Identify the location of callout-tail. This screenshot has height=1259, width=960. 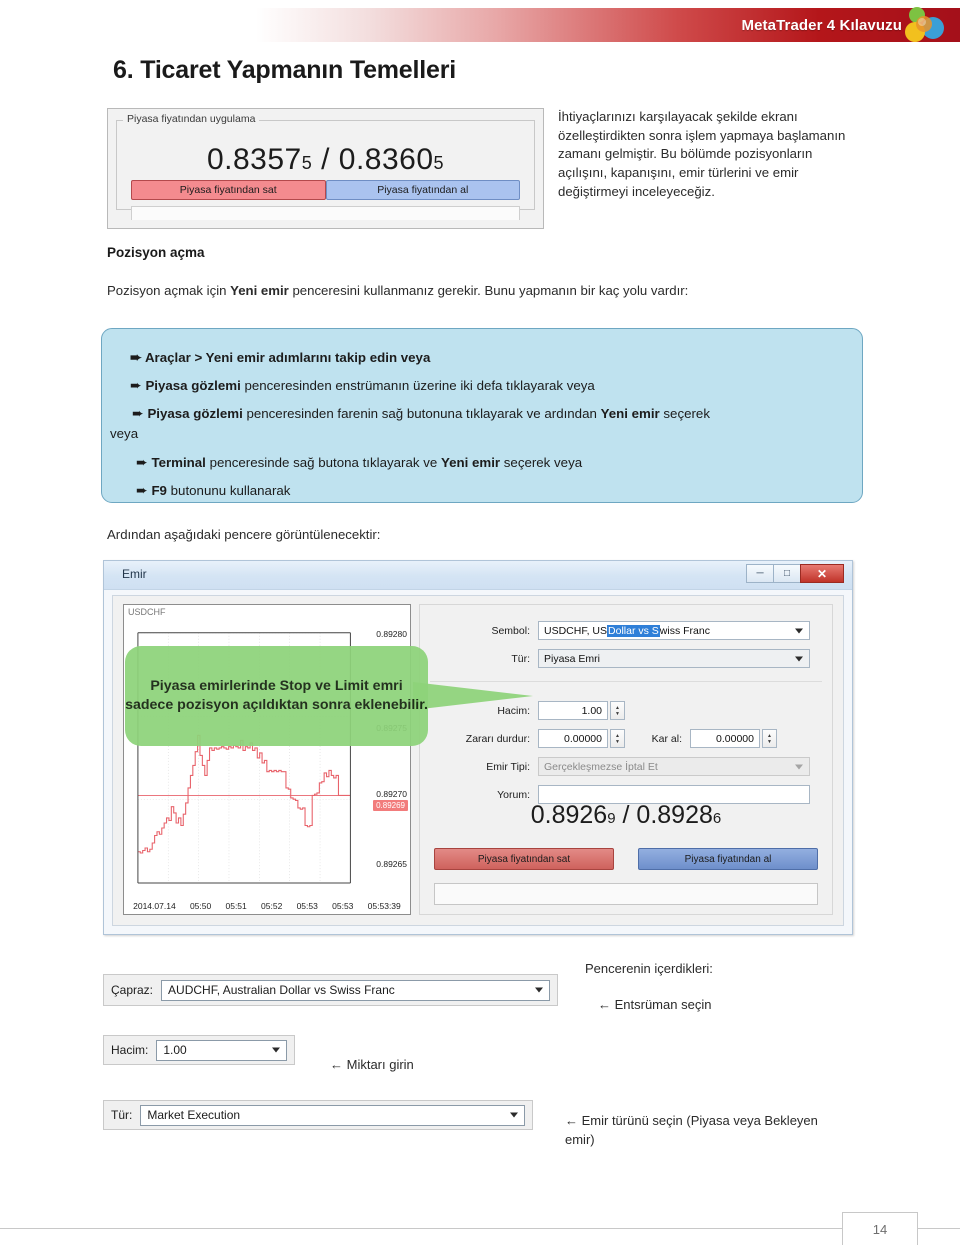
(473, 696).